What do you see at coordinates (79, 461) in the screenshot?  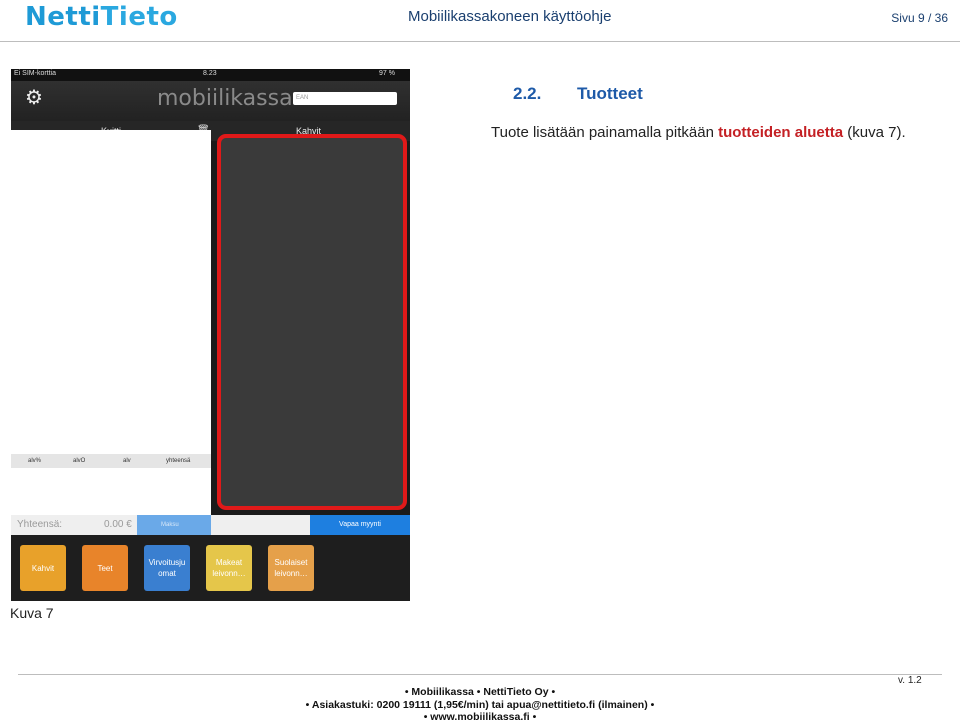 I see `tax-col-net: alvO` at bounding box center [79, 461].